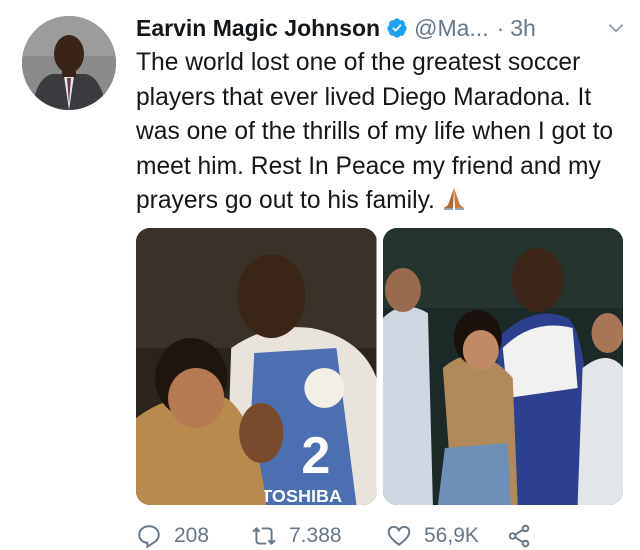 The image size is (640, 550). Describe the element at coordinates (301, 495) in the screenshot. I see `jersey-text: TOSHIBA` at that location.